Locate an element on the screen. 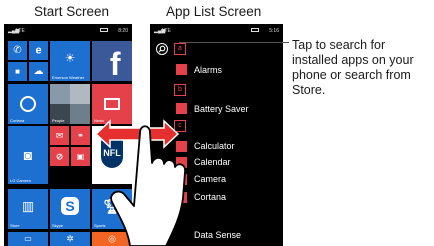  gesture-overlay is located at coordinates (140, 182).